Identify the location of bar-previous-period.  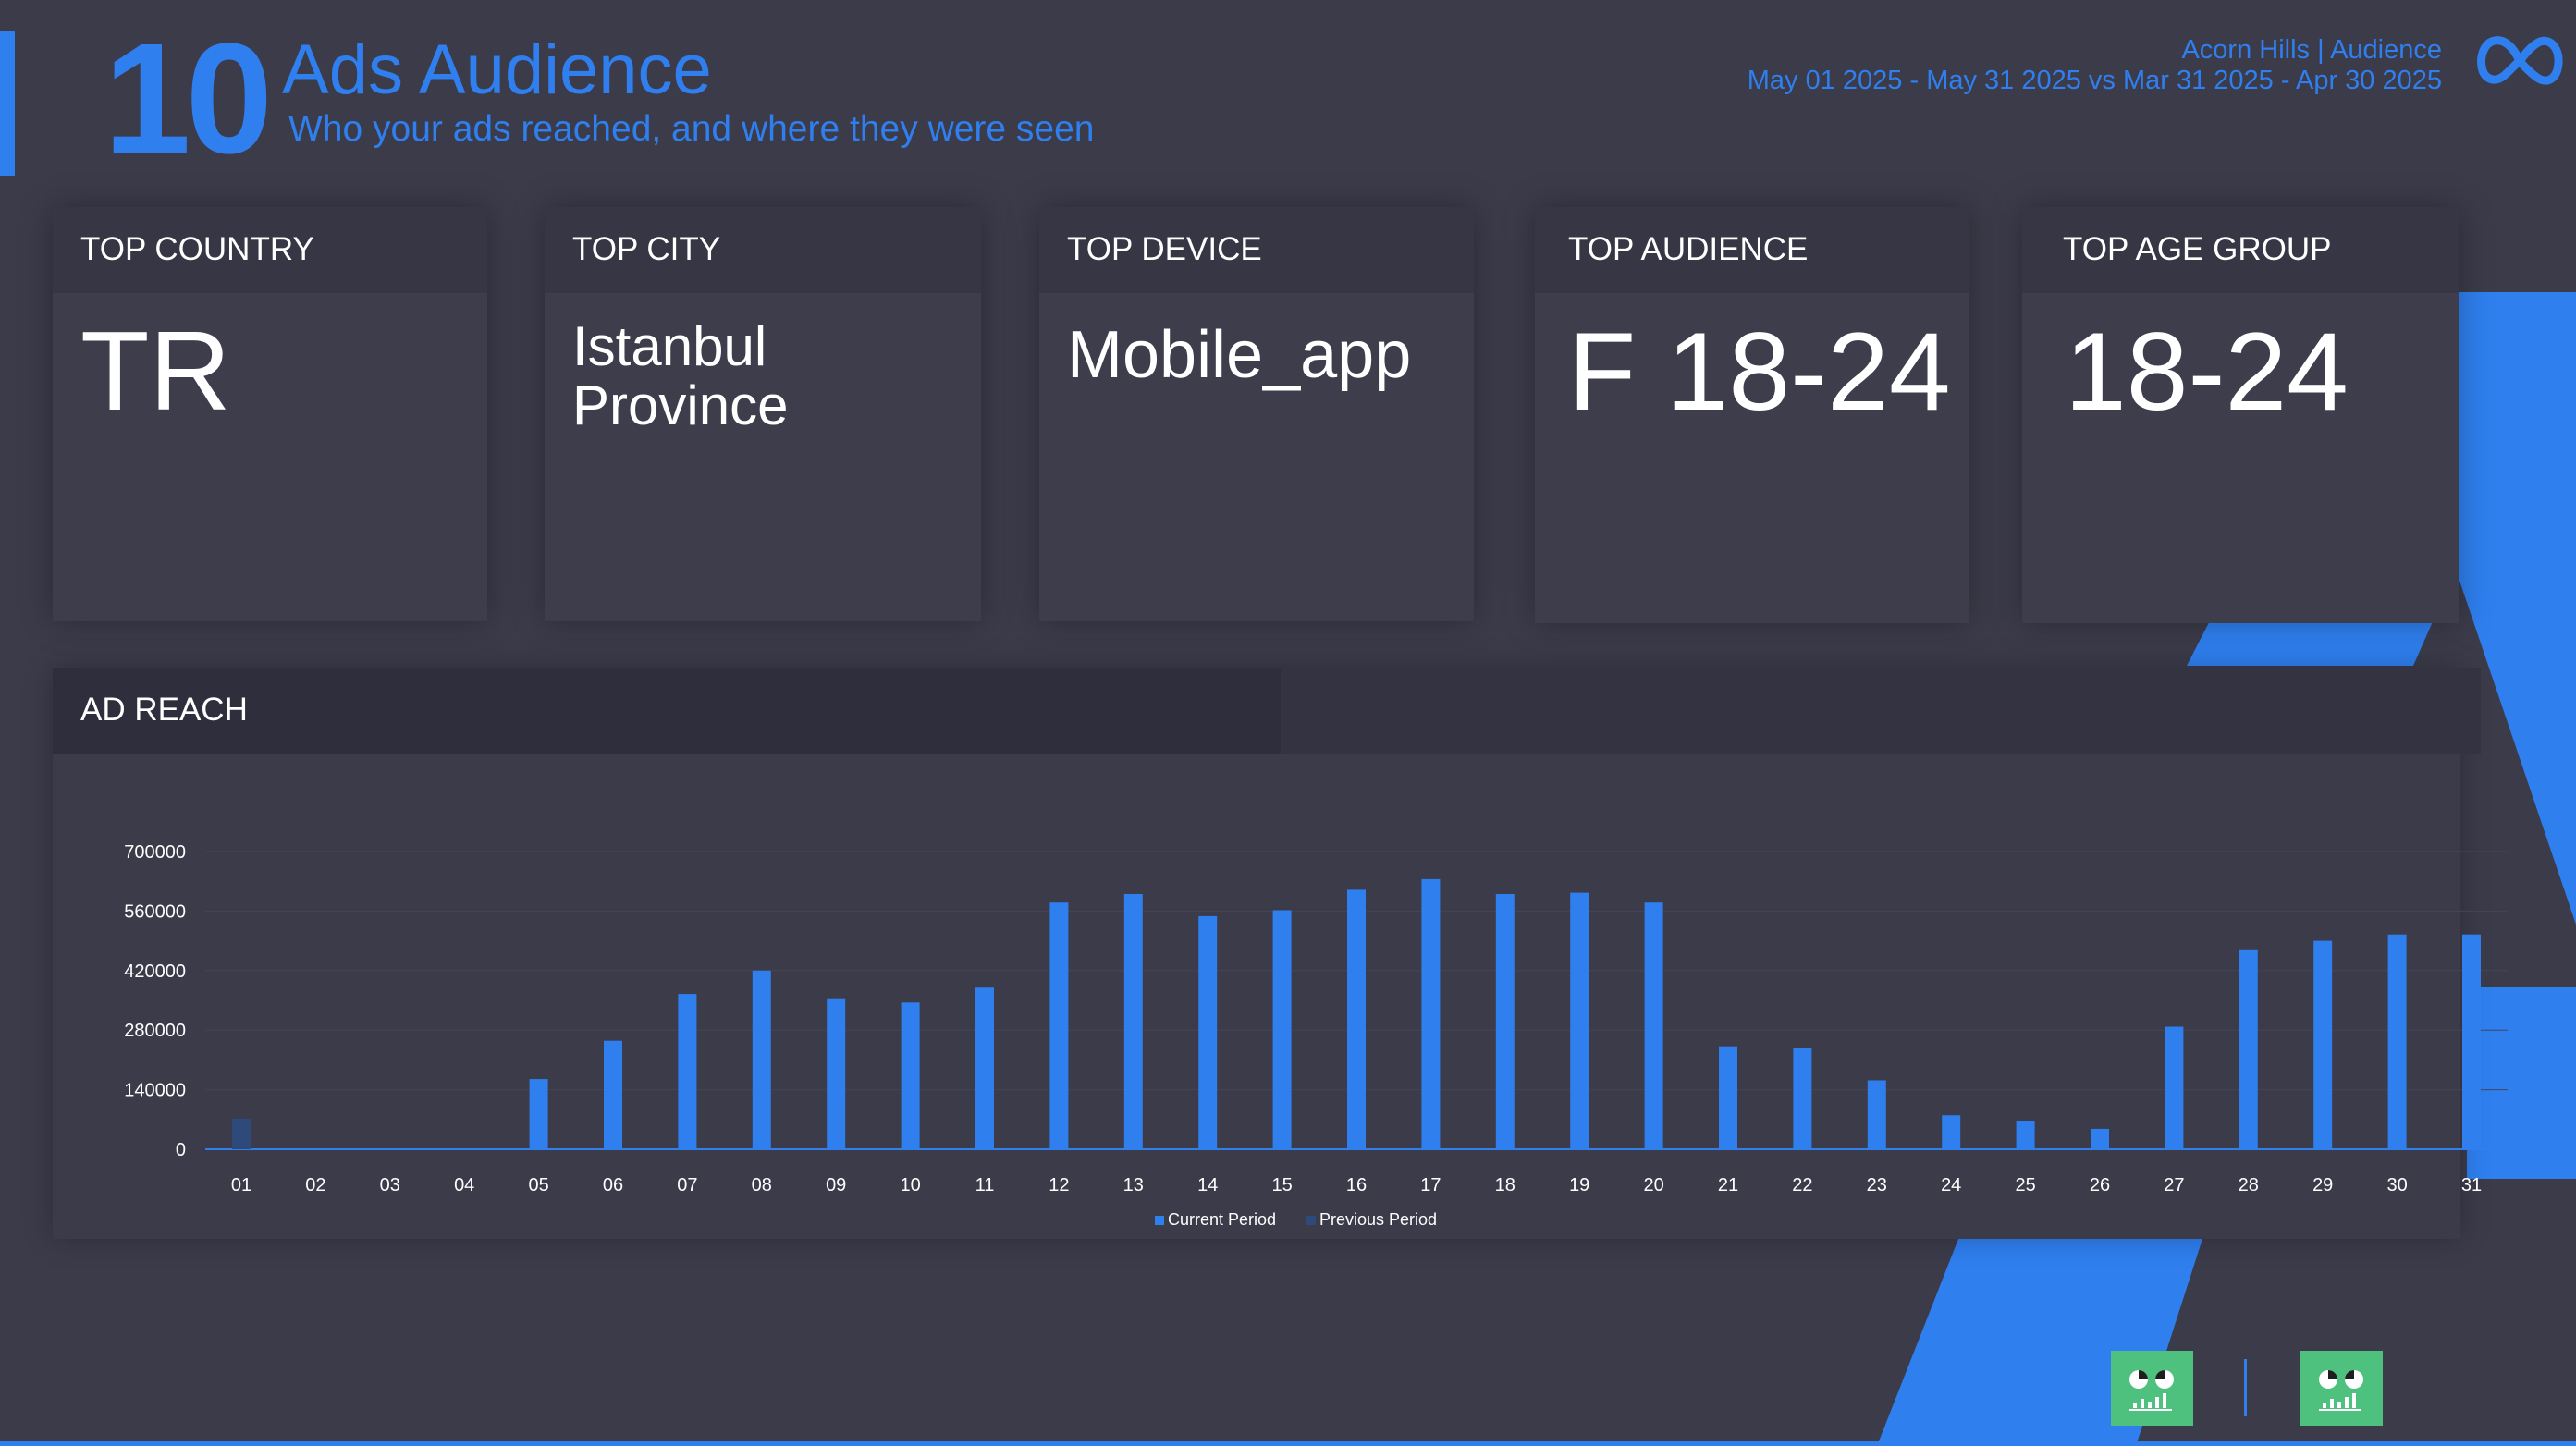
(241, 1133).